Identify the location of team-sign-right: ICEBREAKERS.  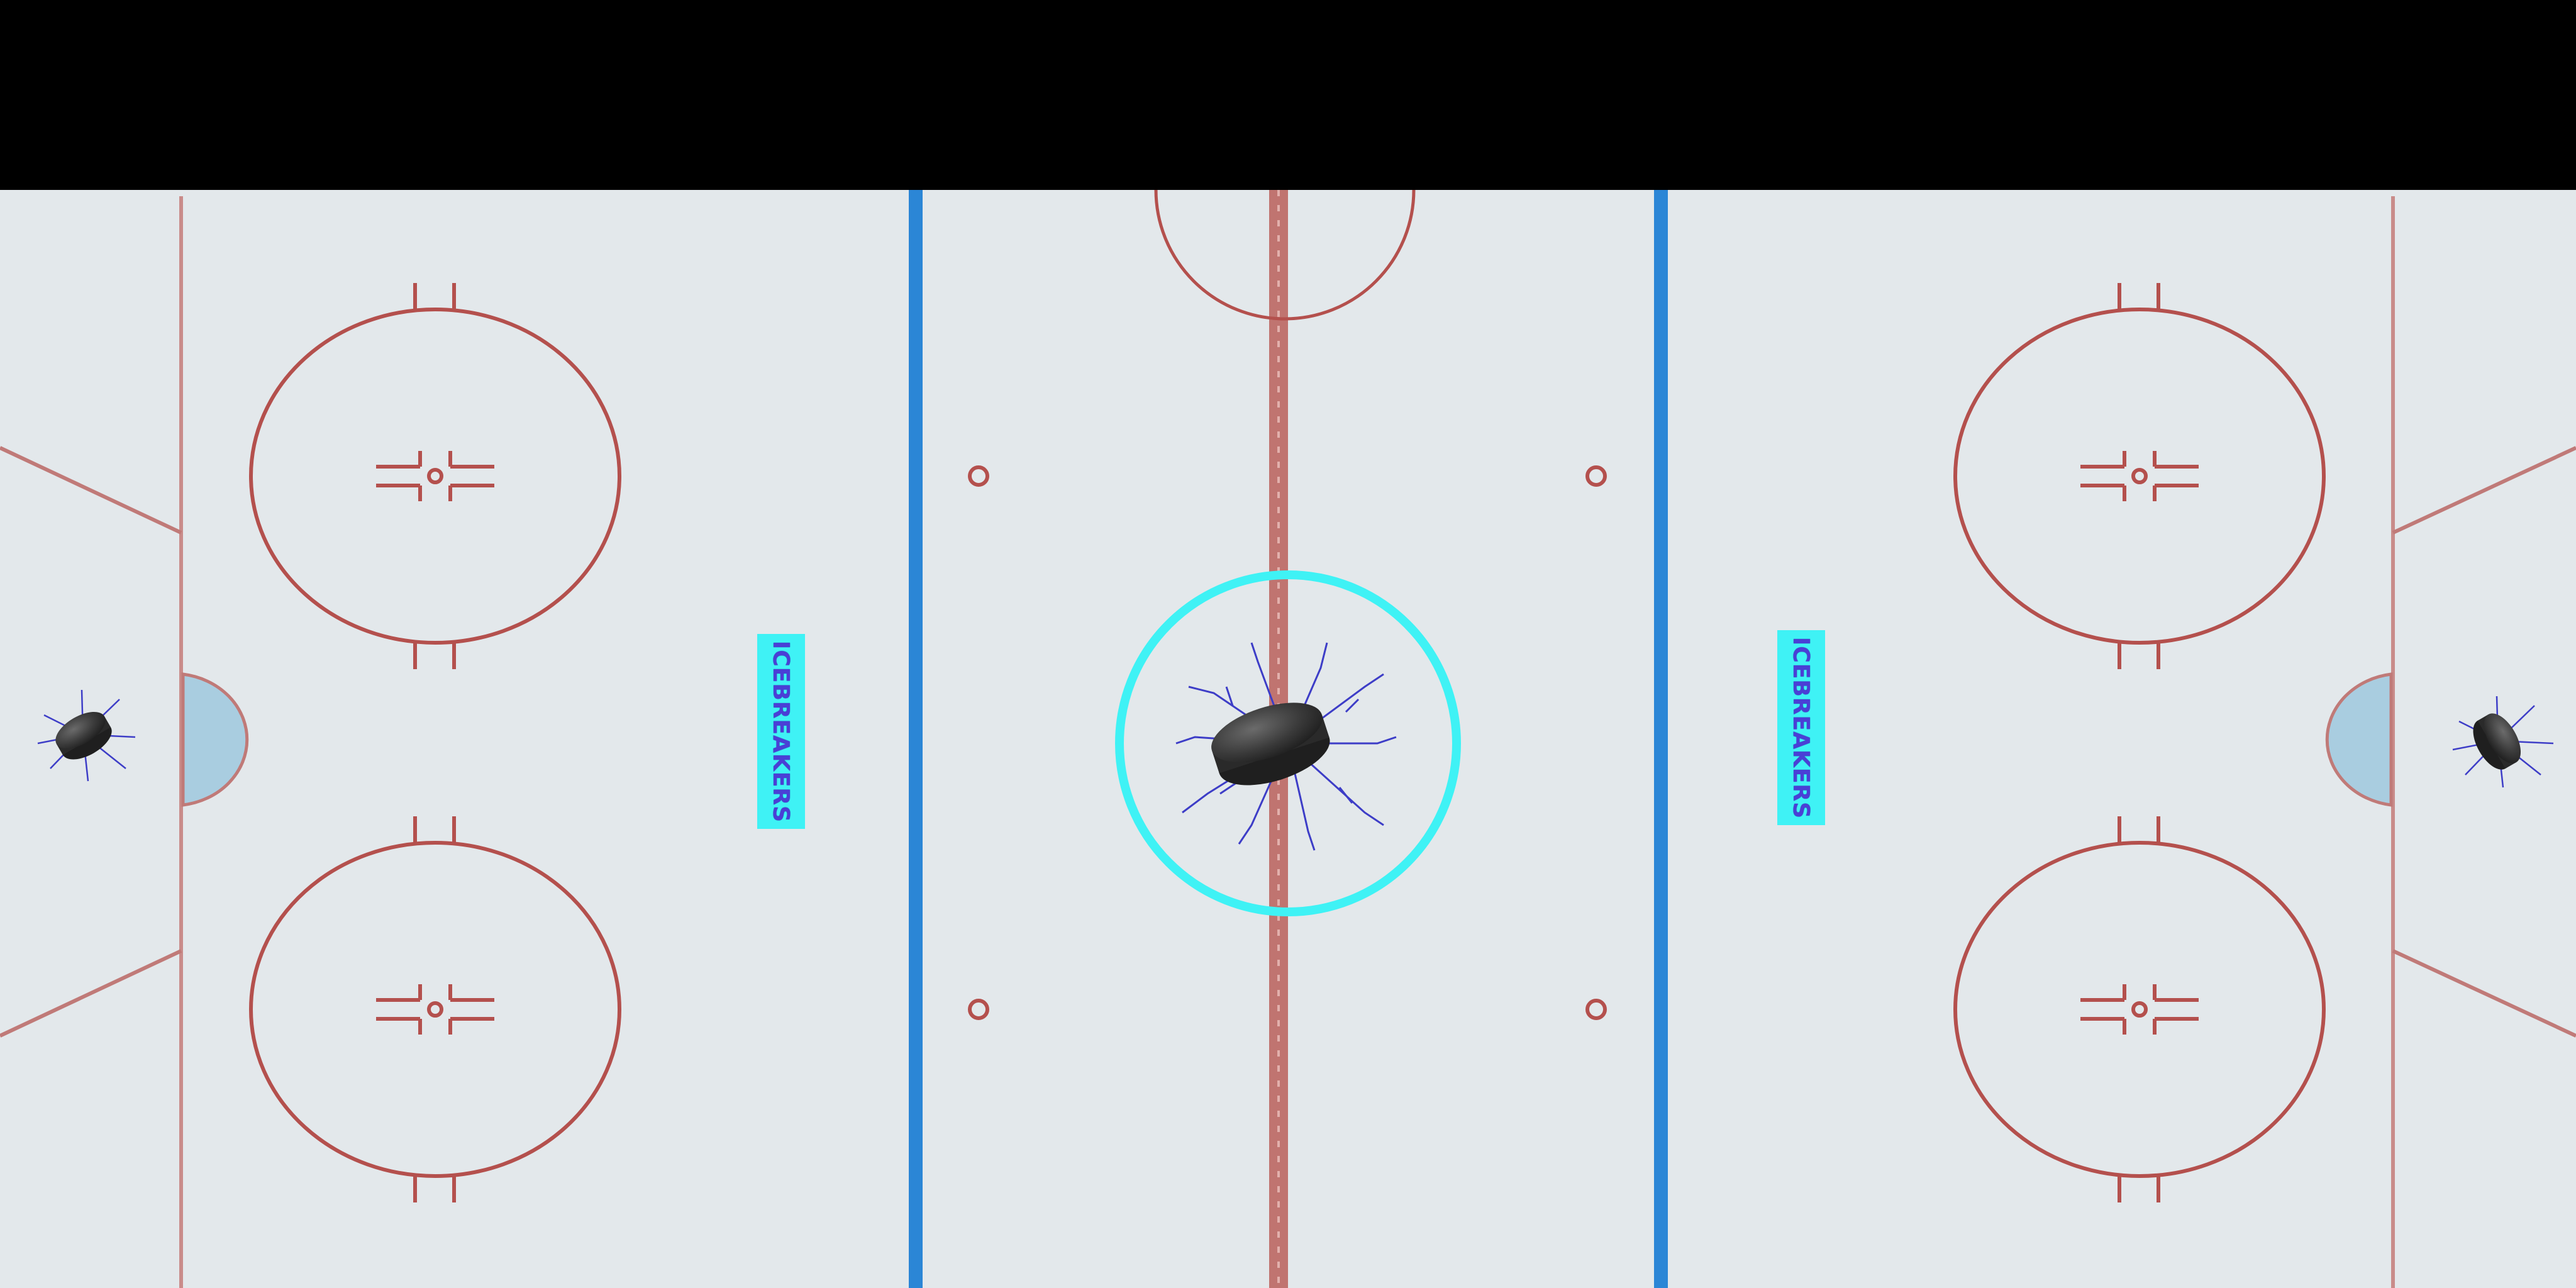
(1801, 727).